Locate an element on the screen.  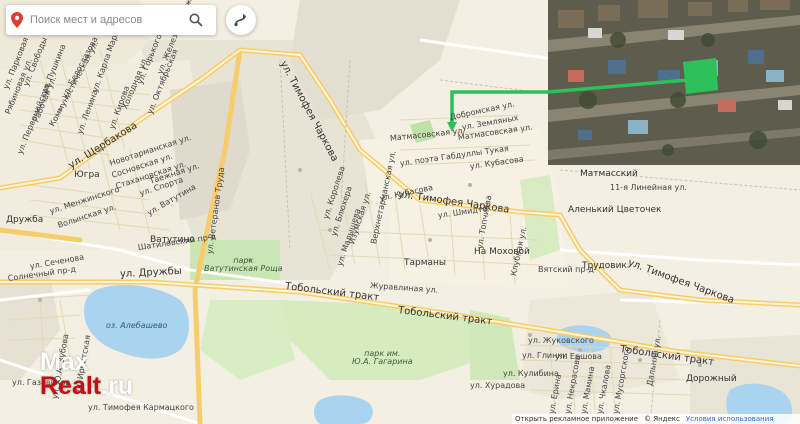
route-icon is located at coordinates (241, 20).